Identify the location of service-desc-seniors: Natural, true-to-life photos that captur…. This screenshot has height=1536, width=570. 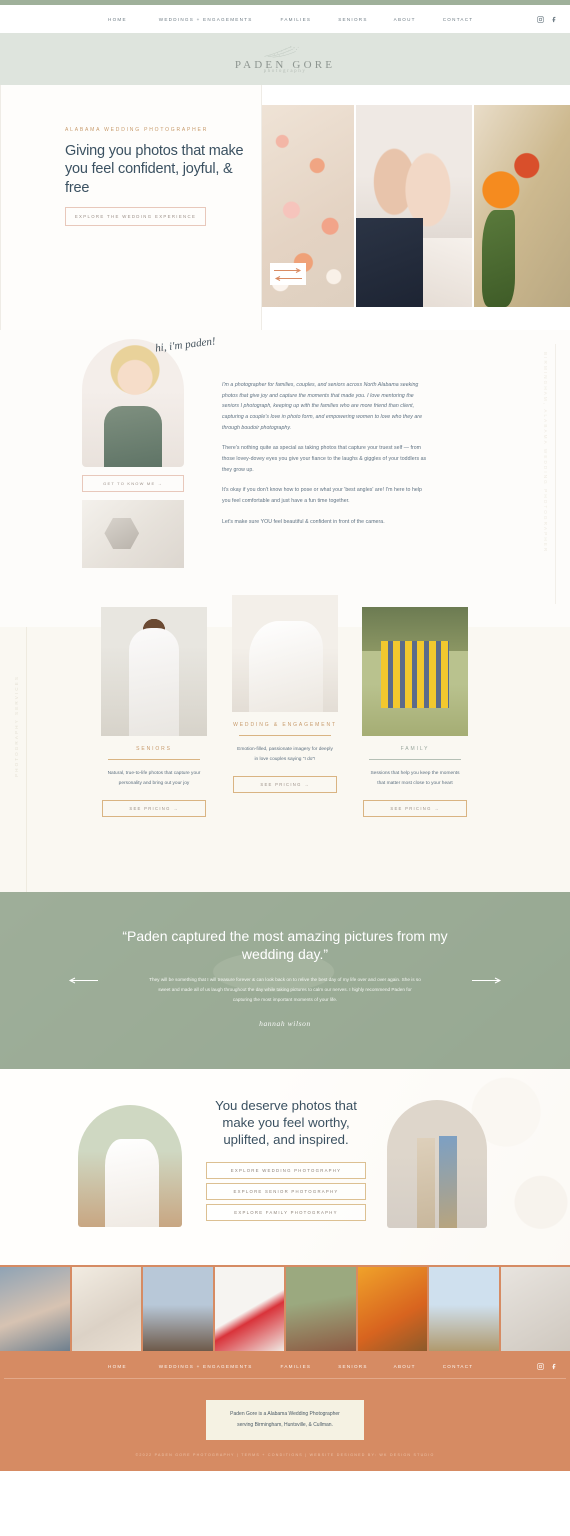
(154, 778).